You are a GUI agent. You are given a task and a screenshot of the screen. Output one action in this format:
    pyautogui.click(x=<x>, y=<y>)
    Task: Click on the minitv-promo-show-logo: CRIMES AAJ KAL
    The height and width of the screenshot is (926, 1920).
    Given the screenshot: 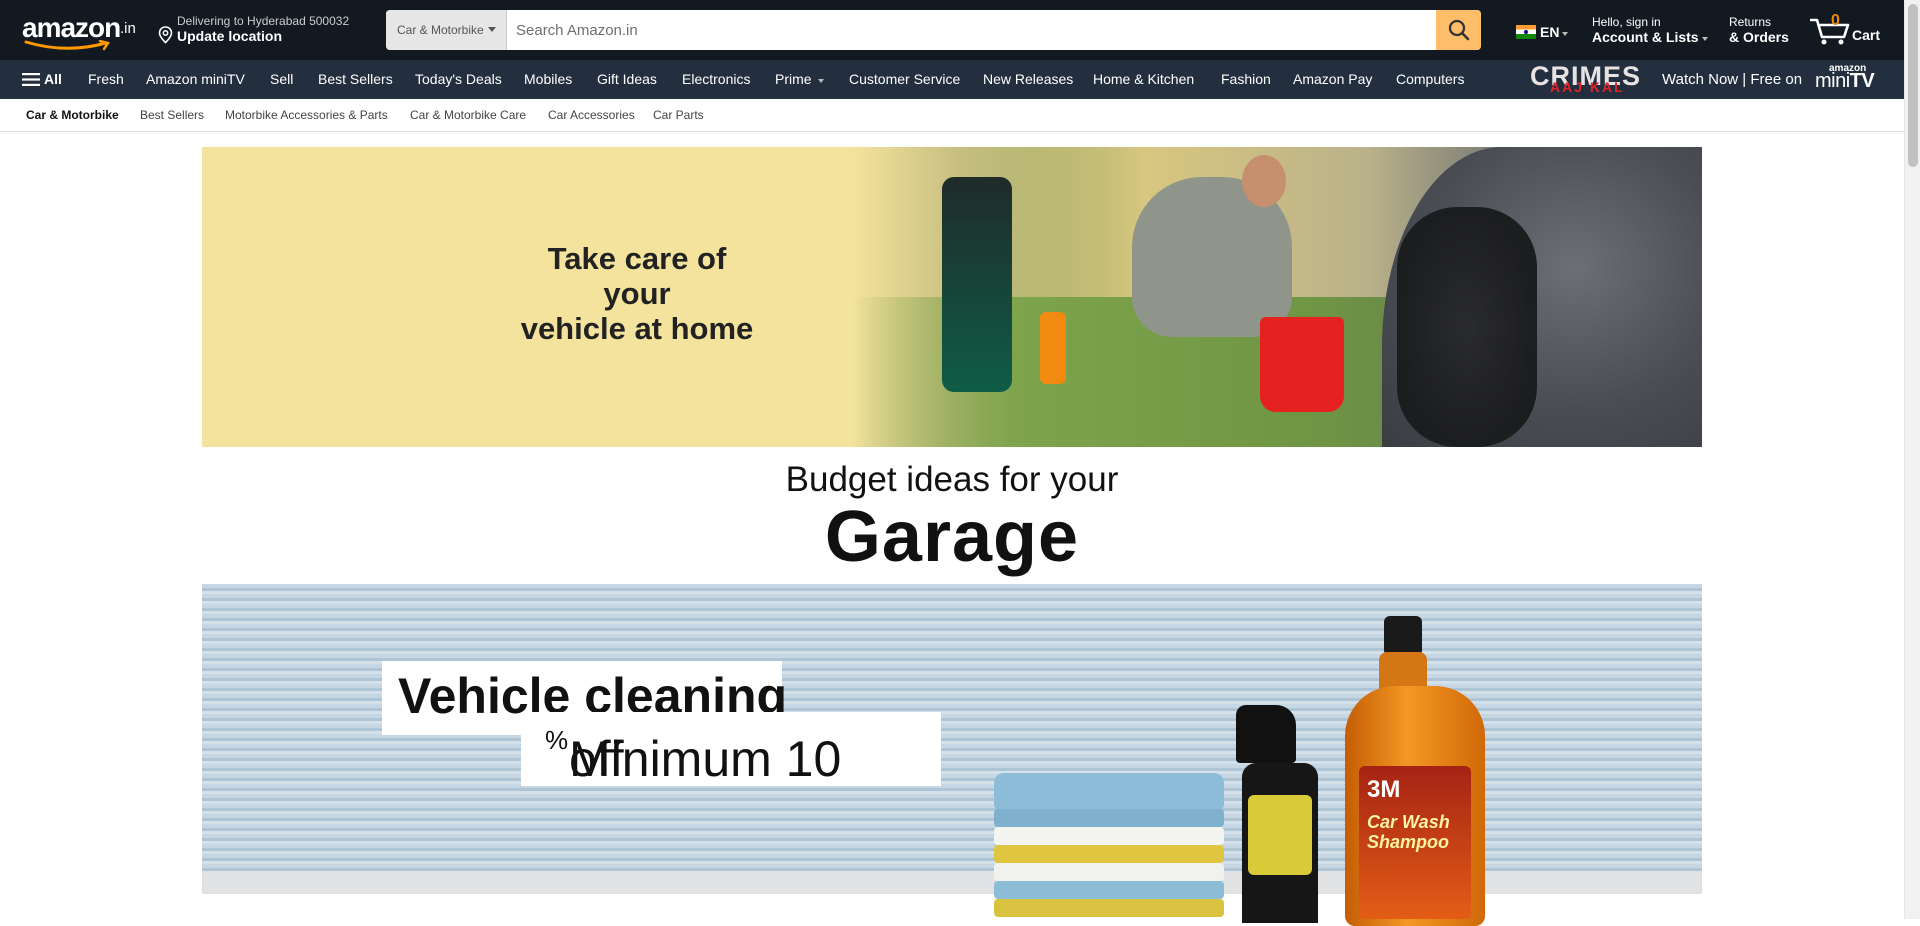 What is the action you would take?
    pyautogui.click(x=1591, y=79)
    